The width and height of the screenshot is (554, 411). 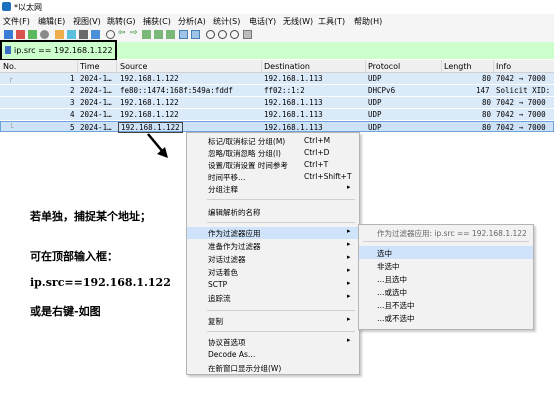 I want to click on submenu-item-and-selected: …且选中, so click(x=446, y=278).